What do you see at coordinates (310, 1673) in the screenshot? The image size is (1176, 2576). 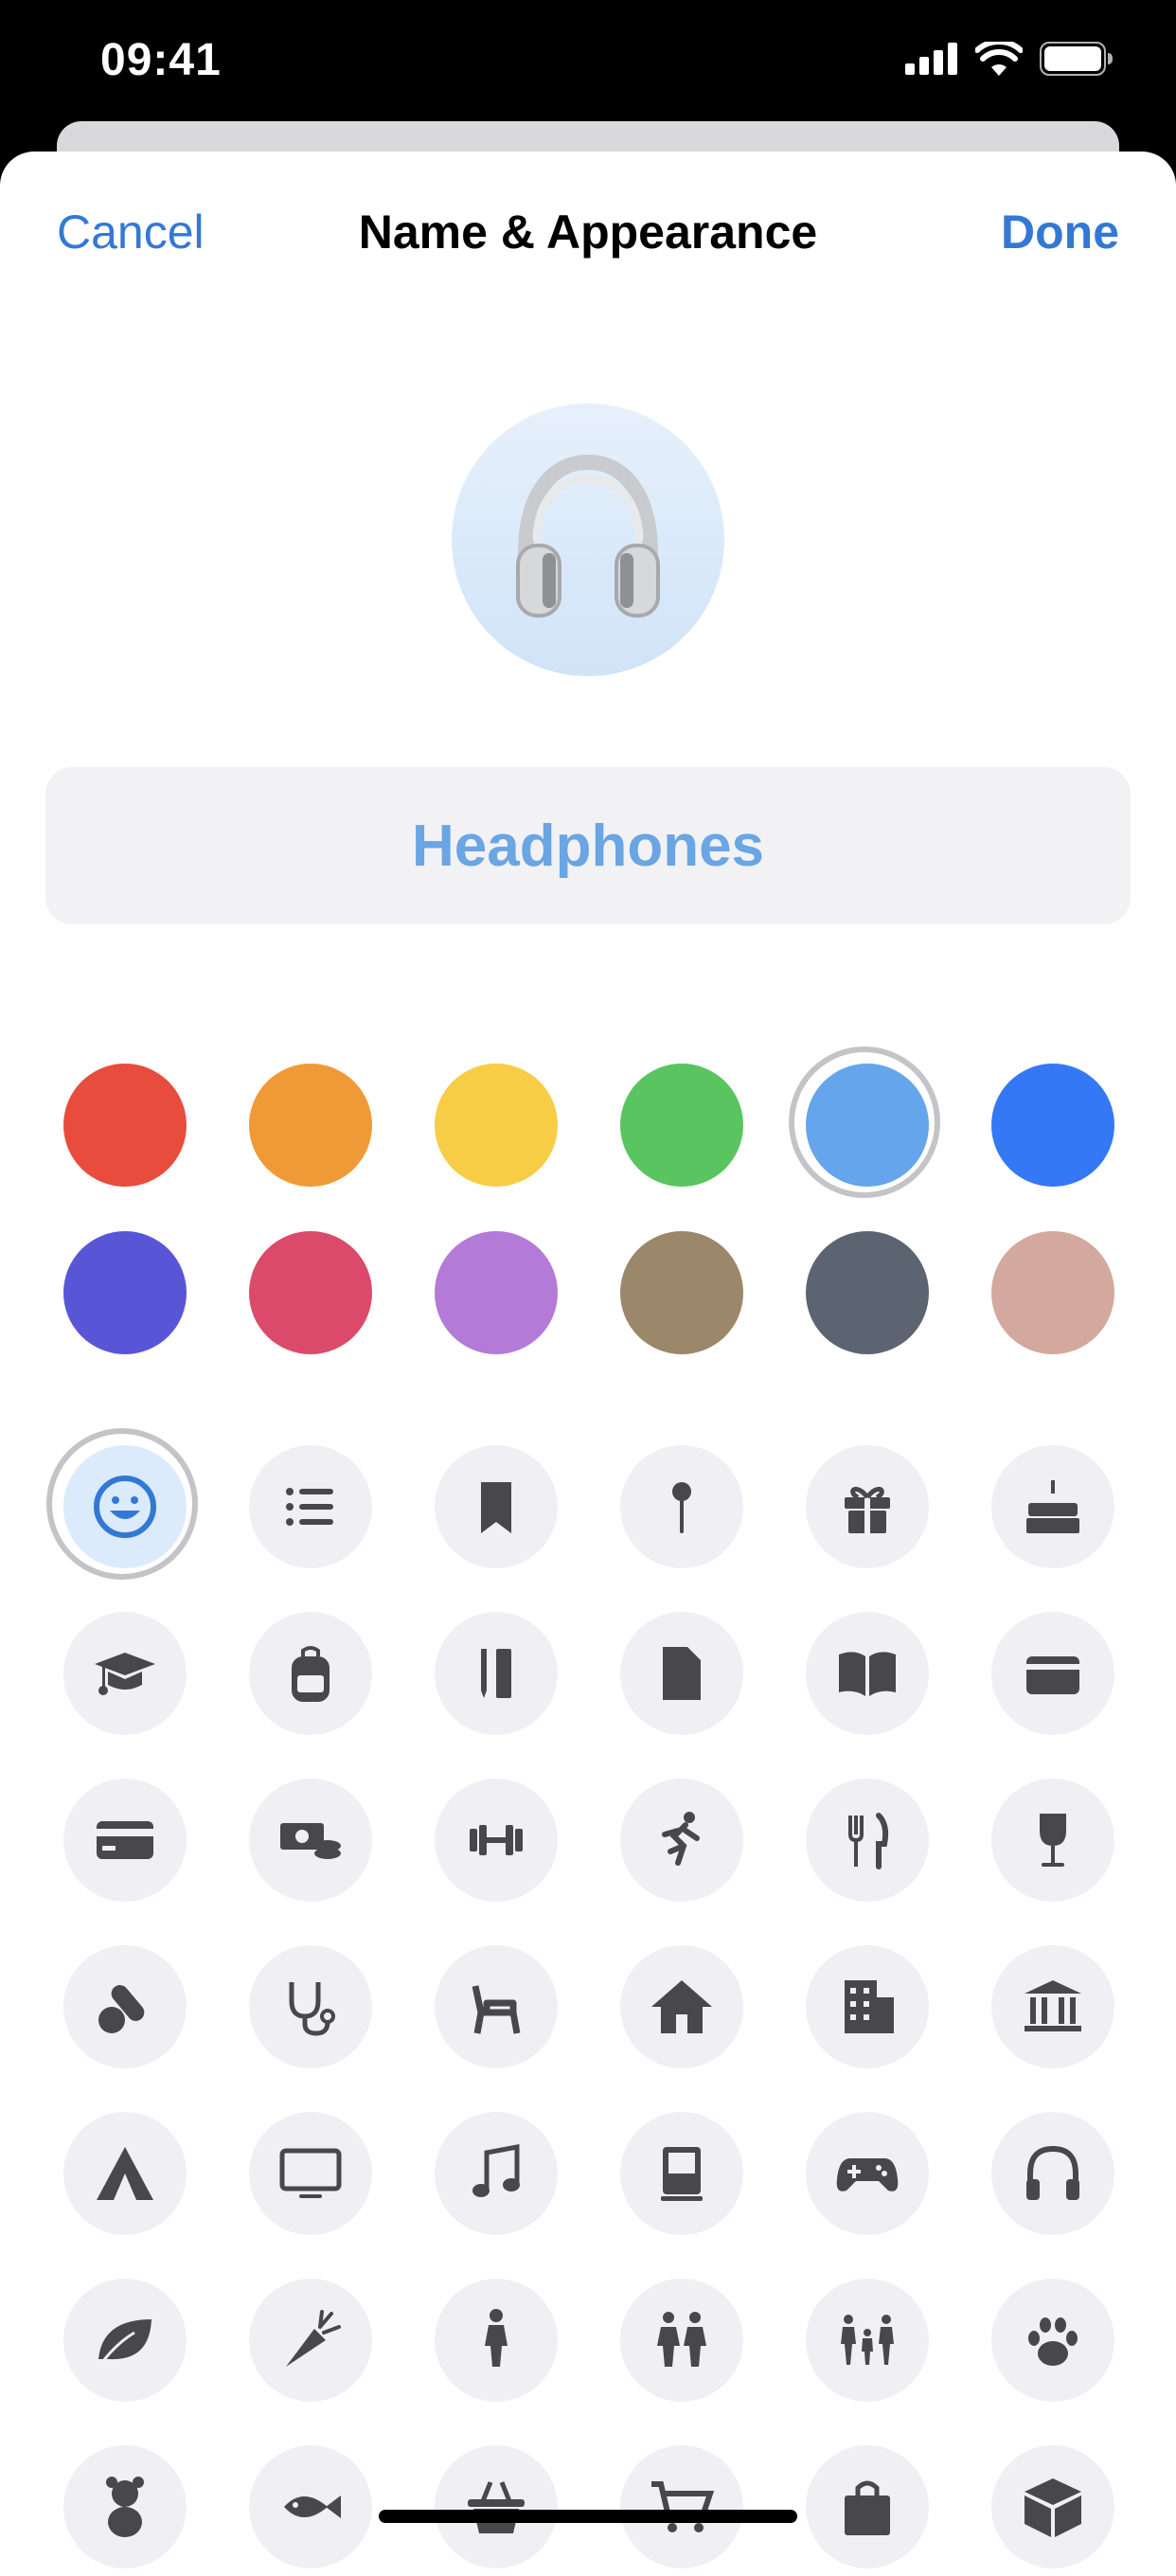 I see `glyph-option-backpack` at bounding box center [310, 1673].